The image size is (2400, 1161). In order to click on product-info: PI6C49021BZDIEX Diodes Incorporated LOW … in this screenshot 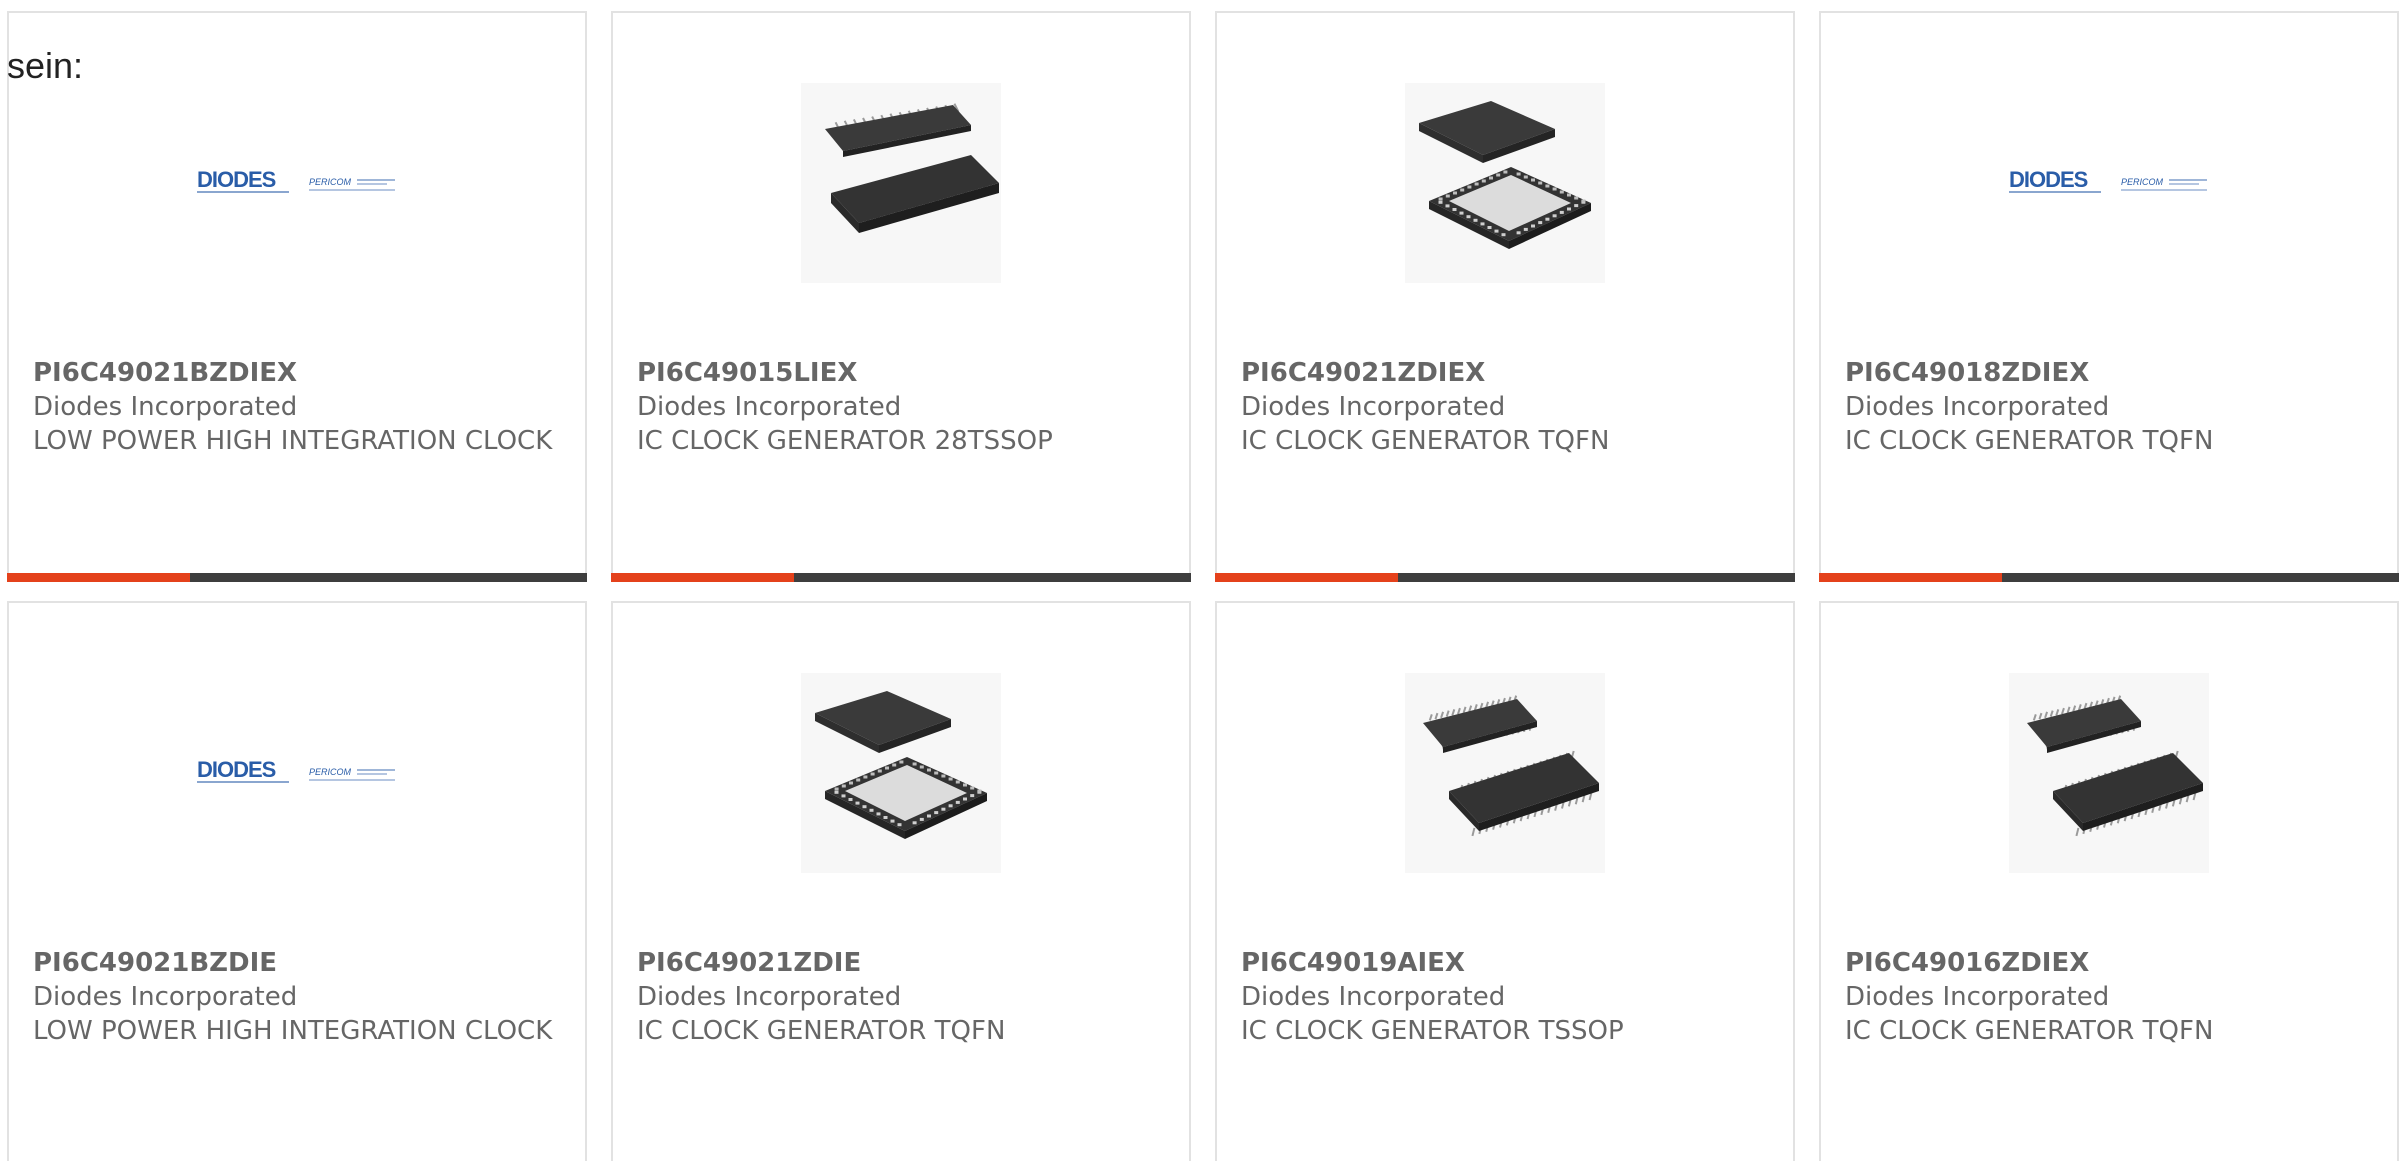, I will do `click(297, 407)`.